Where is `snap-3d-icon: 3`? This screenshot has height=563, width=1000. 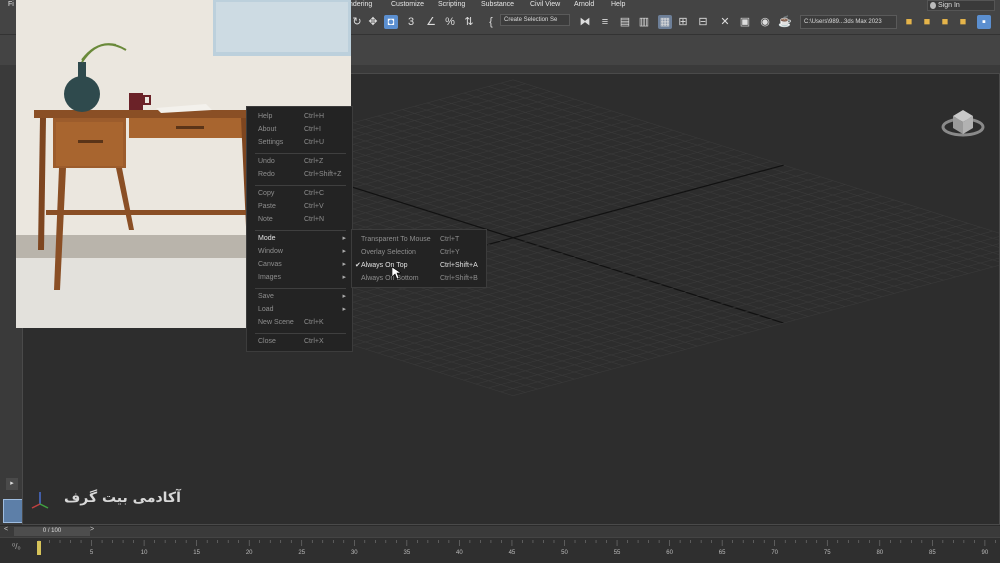
snap-3d-icon: 3 is located at coordinates (411, 22).